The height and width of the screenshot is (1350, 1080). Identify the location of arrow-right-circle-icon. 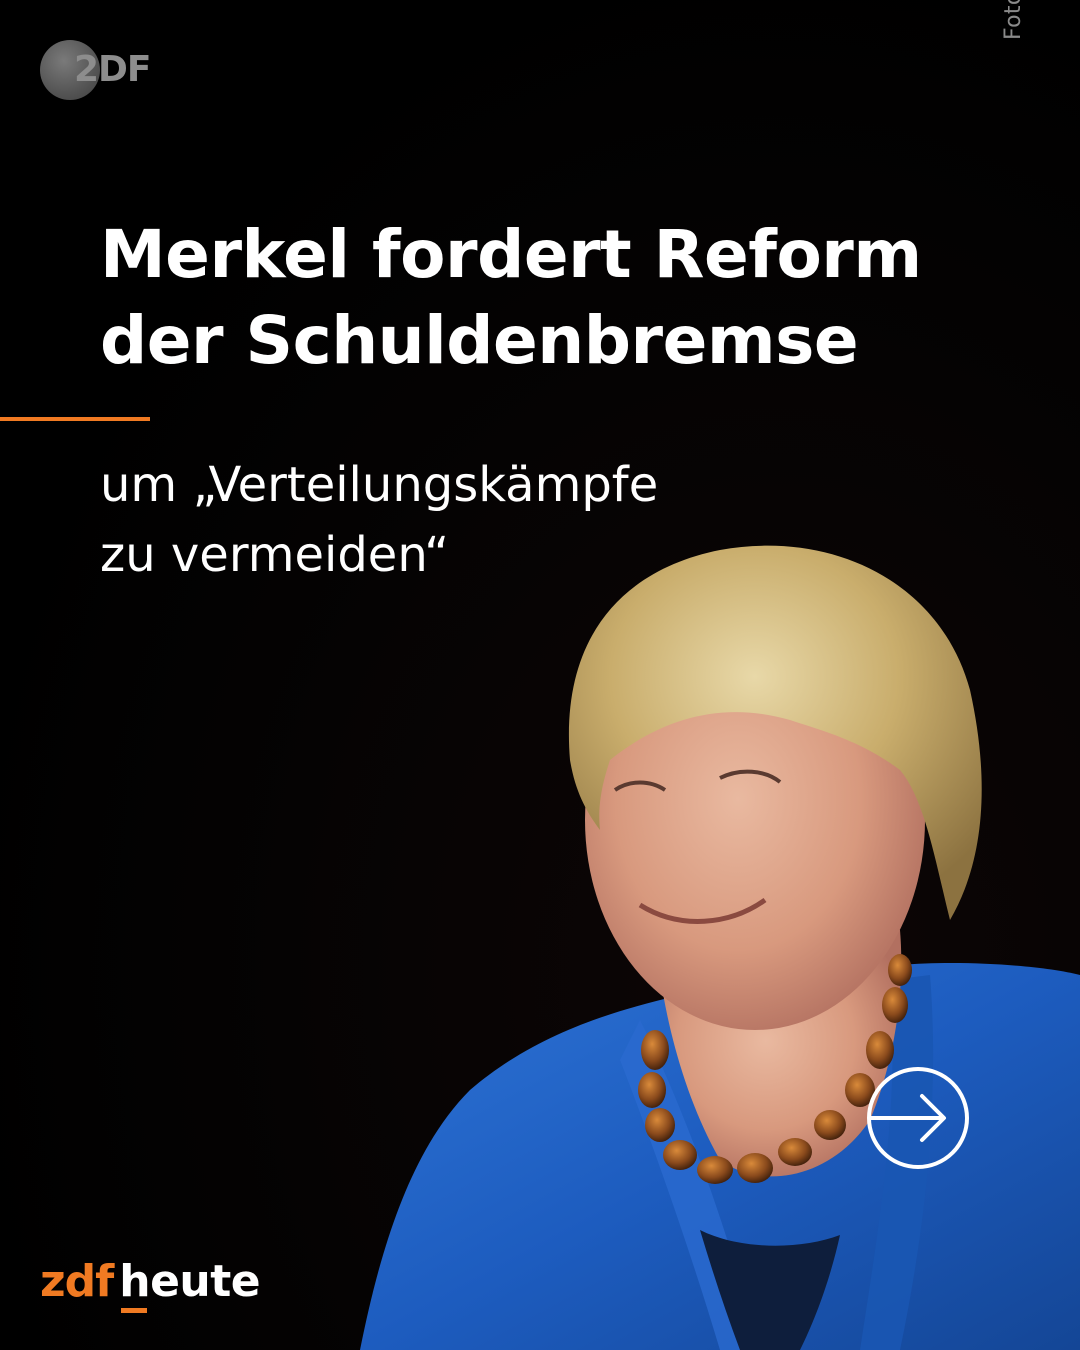
(918, 1118).